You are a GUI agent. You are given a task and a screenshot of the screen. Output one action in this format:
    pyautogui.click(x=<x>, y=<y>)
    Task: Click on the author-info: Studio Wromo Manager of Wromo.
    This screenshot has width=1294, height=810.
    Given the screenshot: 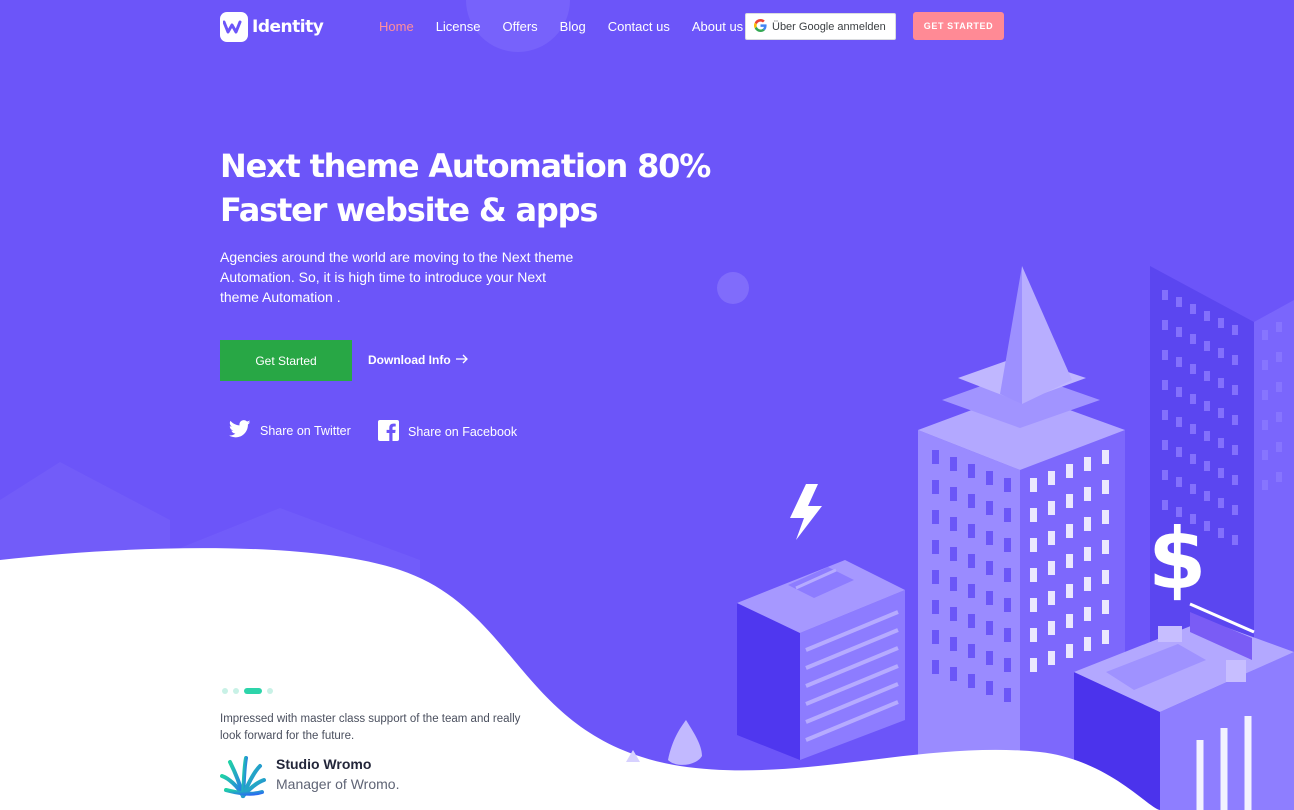 What is the action you would take?
    pyautogui.click(x=337, y=774)
    